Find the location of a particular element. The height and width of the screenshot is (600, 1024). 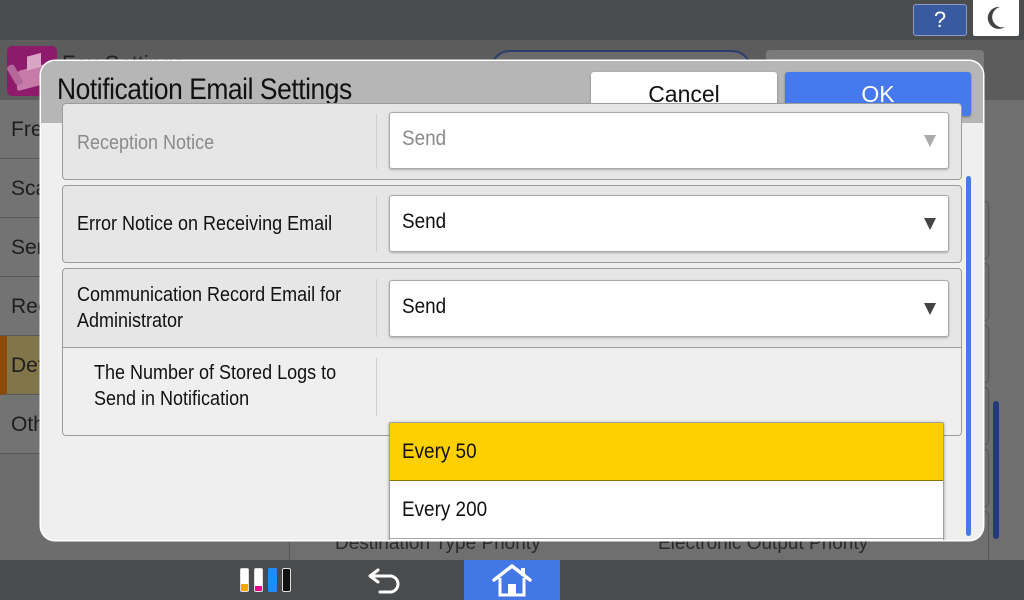

setting-row-reception-notice: Reception Notice Send is located at coordinates (512, 141).